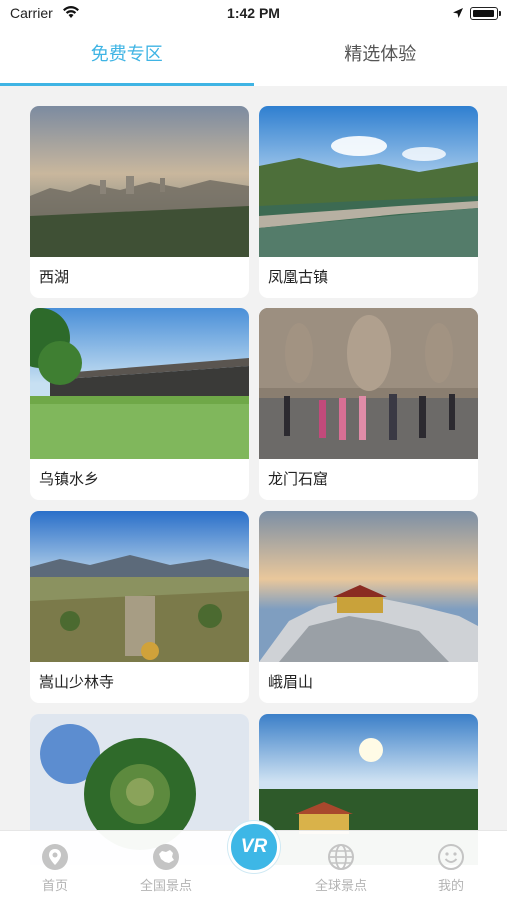 This screenshot has height=900, width=507. I want to click on tab-featured-experience: 精选体验, so click(380, 57).